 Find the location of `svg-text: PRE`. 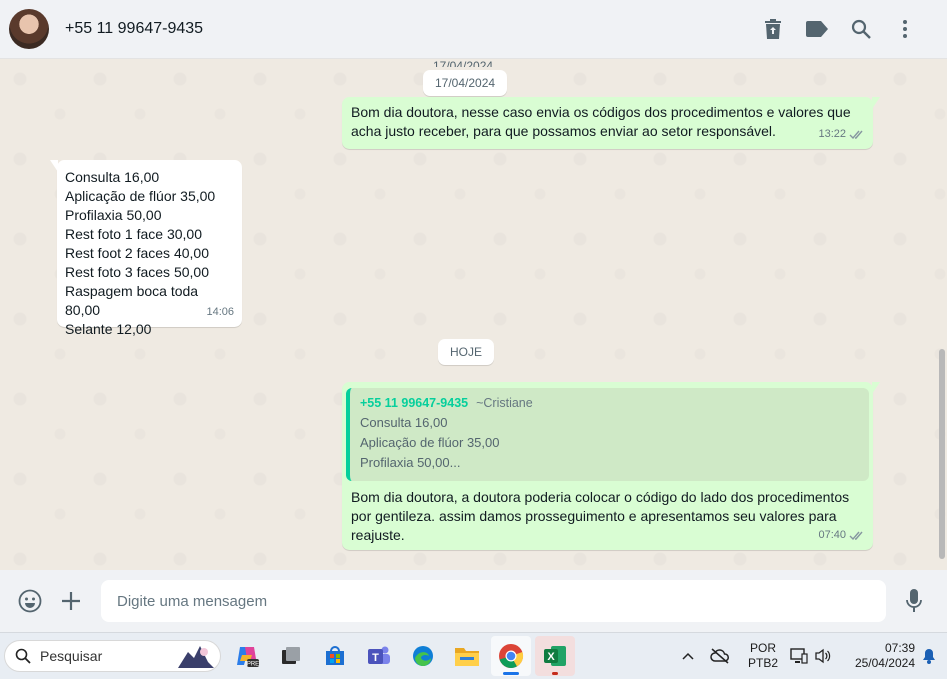

svg-text: PRE is located at coordinates (253, 665).